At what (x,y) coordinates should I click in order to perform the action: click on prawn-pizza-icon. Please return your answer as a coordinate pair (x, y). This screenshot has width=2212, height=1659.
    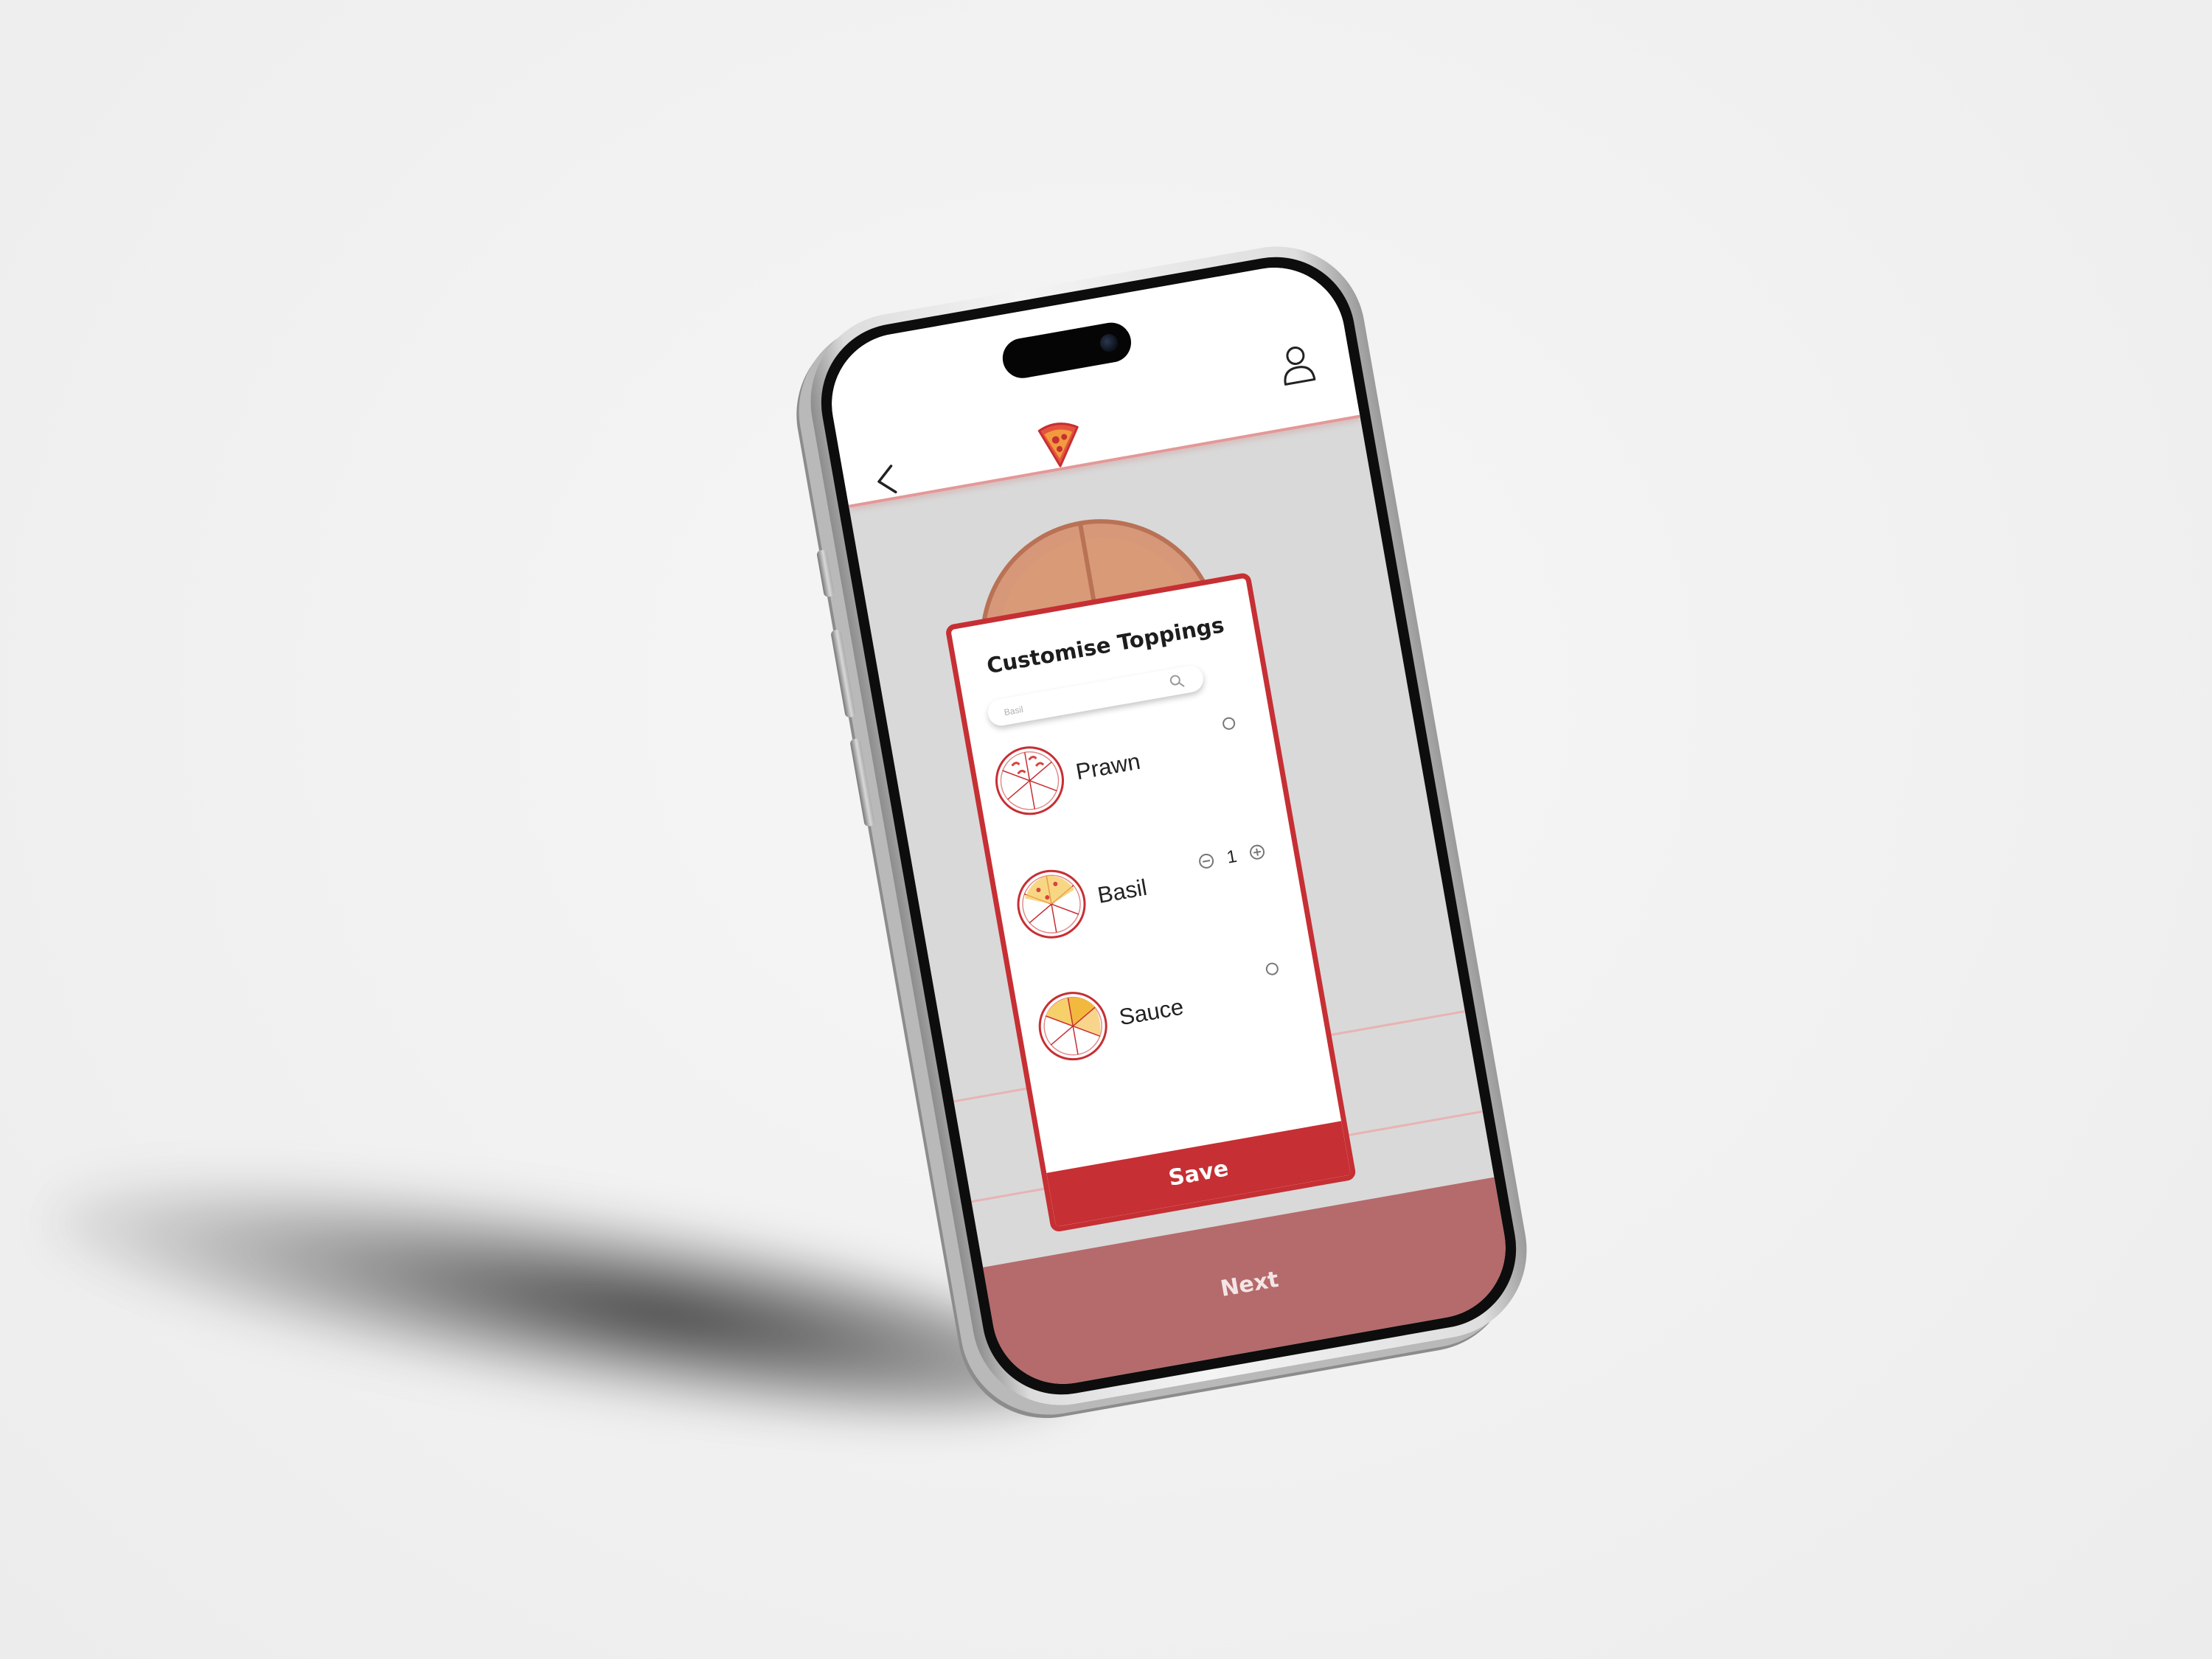
    Looking at the image, I should click on (1030, 780).